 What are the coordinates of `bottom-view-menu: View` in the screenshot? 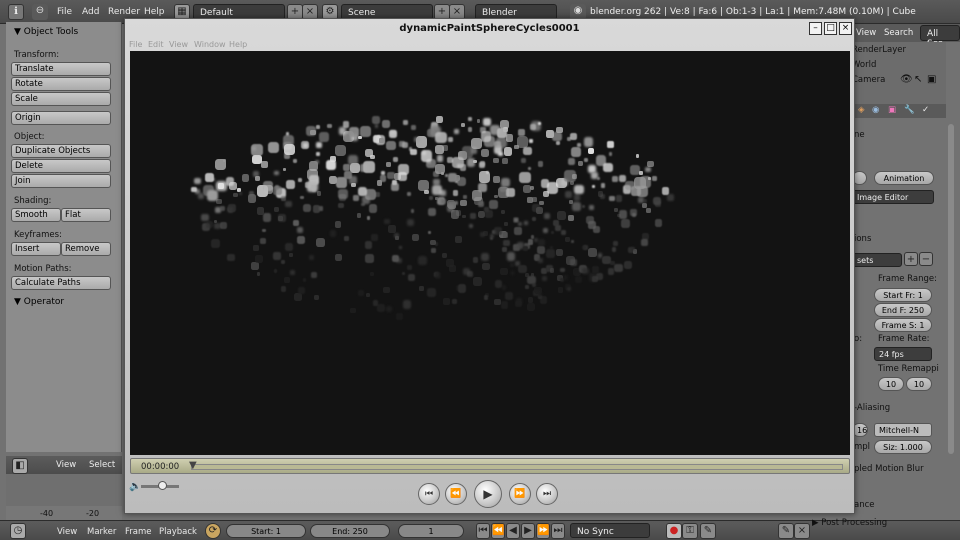 It's located at (67, 532).